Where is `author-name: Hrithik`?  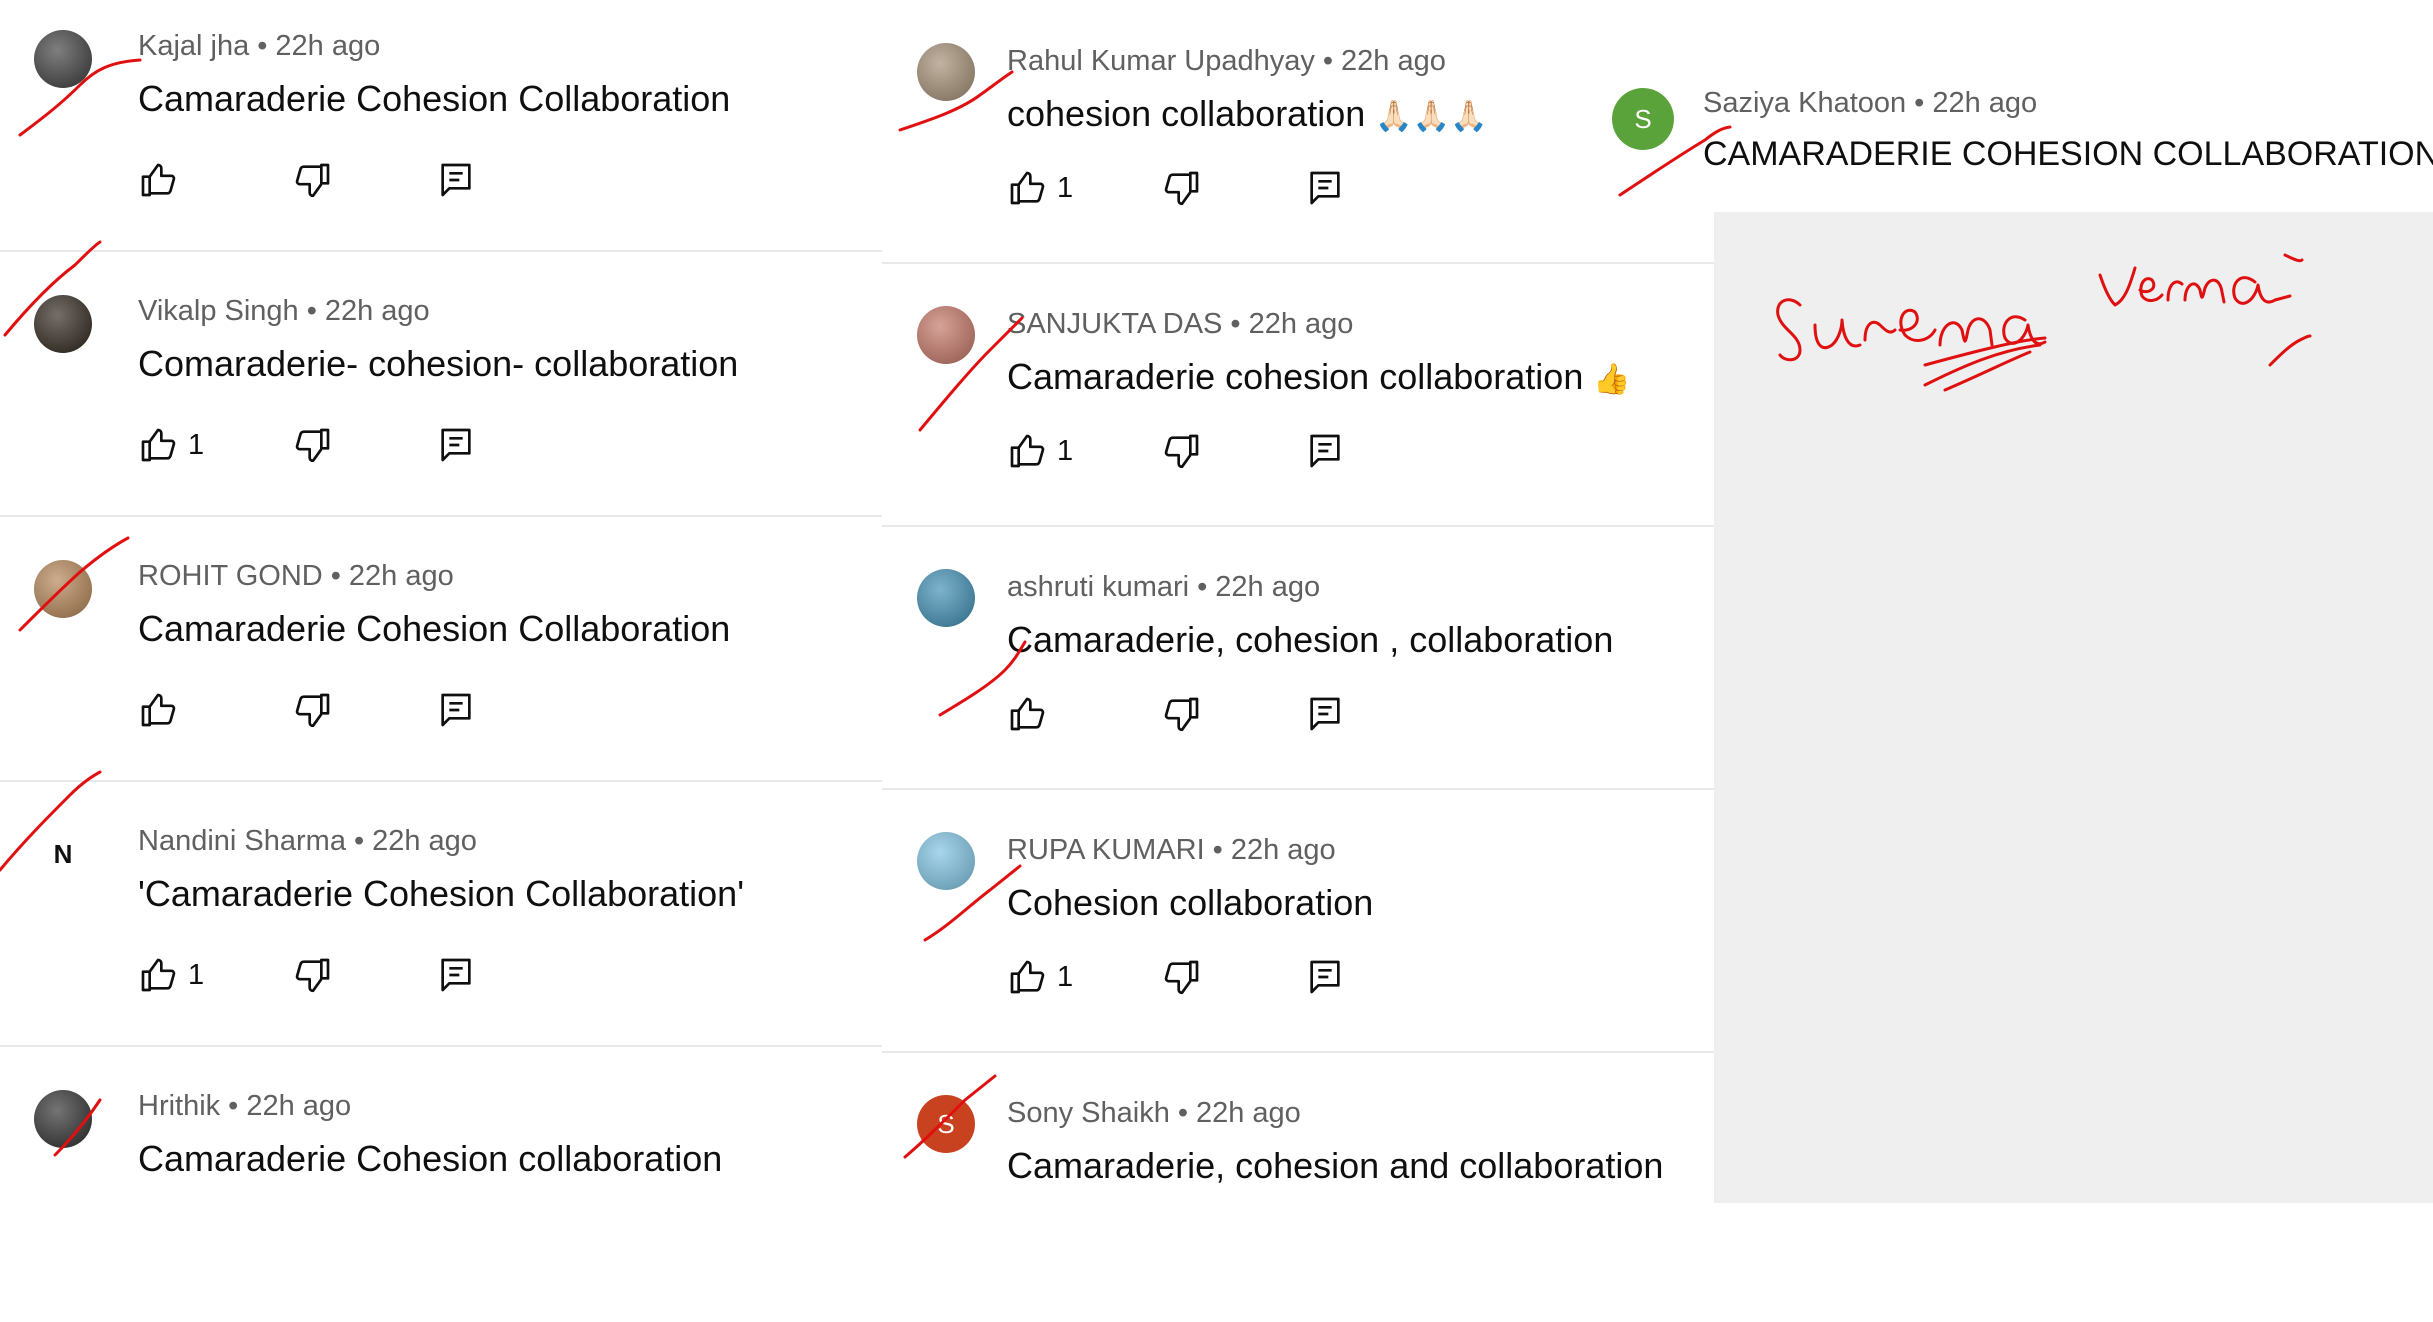 author-name: Hrithik is located at coordinates (179, 1106).